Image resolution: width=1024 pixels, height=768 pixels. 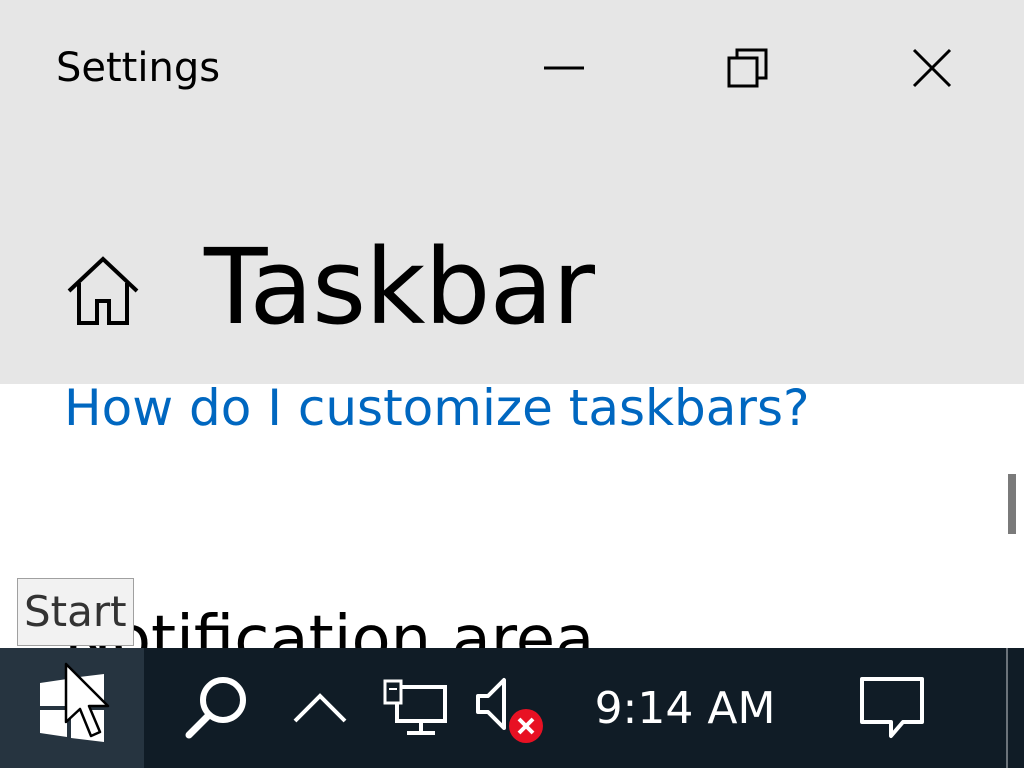 I want to click on mouse-cursor-icon, so click(x=87, y=700).